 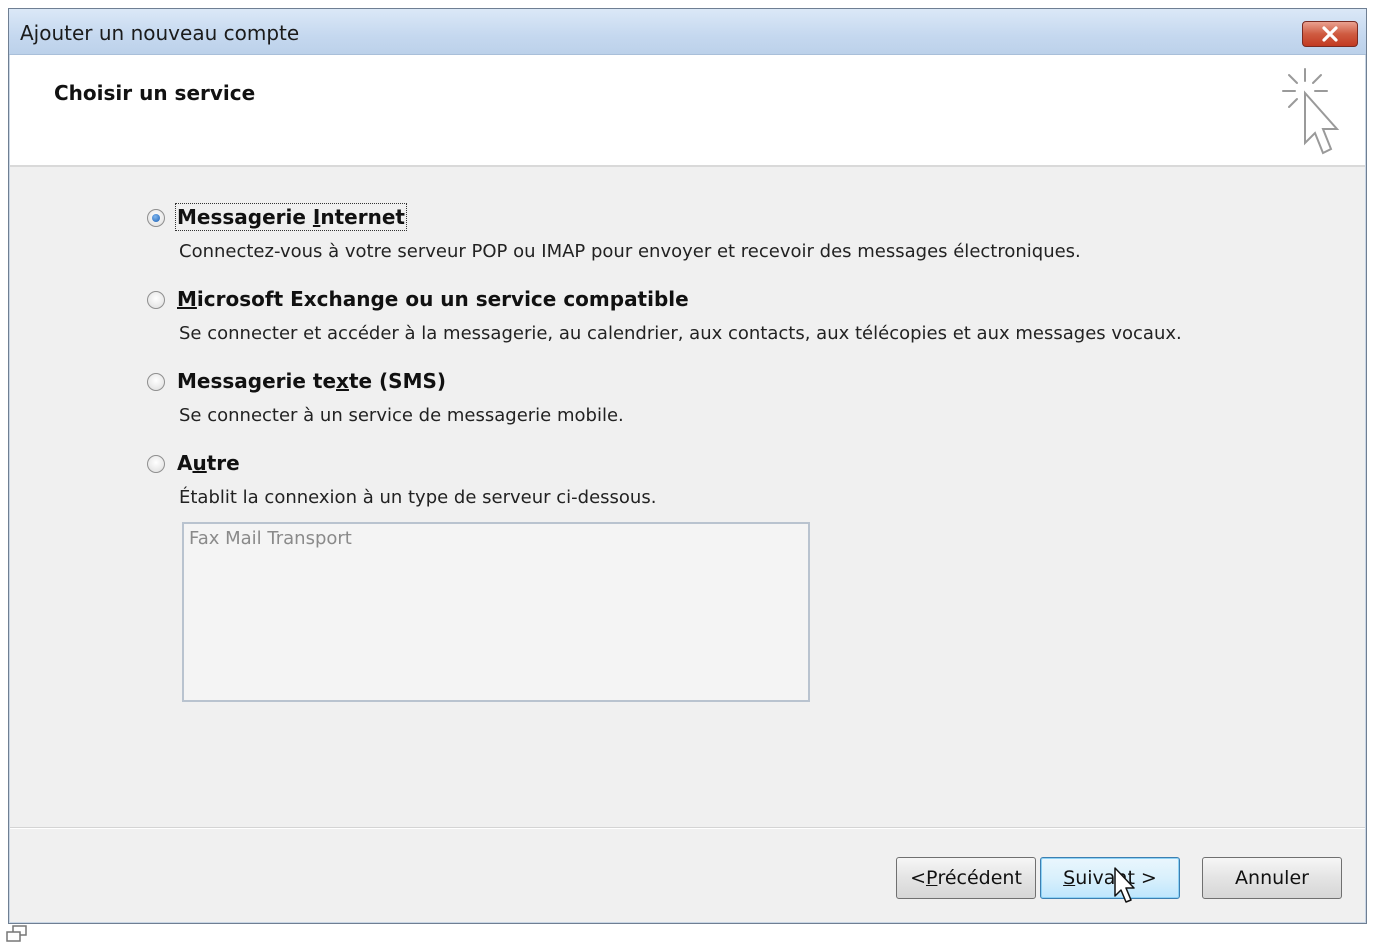 I want to click on close-button, so click(x=1330, y=34).